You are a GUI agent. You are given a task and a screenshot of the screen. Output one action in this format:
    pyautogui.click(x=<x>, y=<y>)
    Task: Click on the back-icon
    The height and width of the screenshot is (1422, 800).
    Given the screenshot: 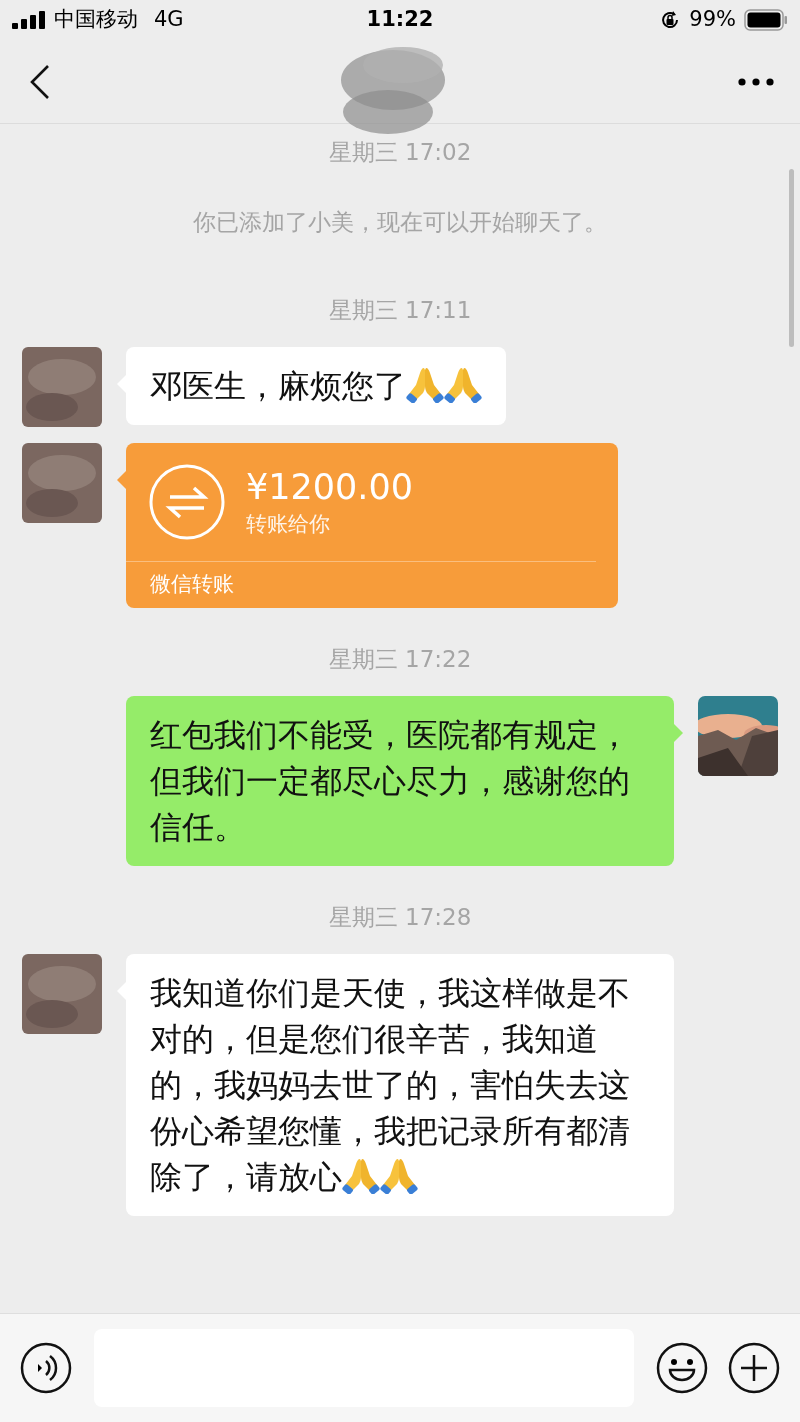 What is the action you would take?
    pyautogui.click(x=40, y=81)
    